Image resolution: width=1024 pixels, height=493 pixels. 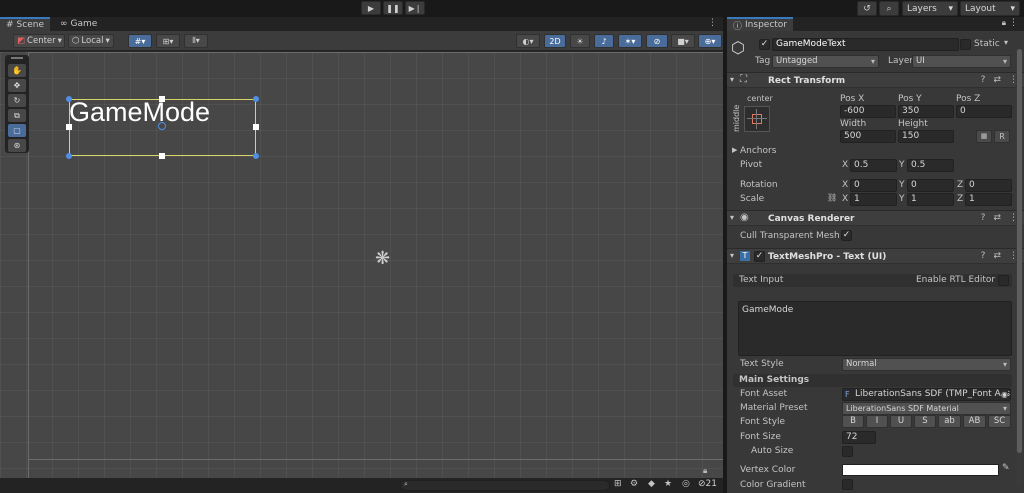 I want to click on static-checkbox, so click(x=965, y=44).